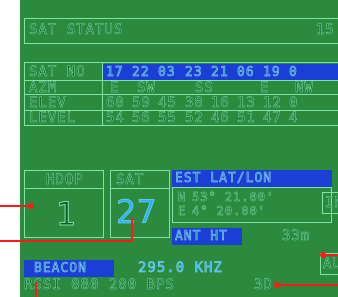 The width and height of the screenshot is (338, 297). What do you see at coordinates (229, 211) in the screenshot?
I see `lon-value: 4° 20.00'` at bounding box center [229, 211].